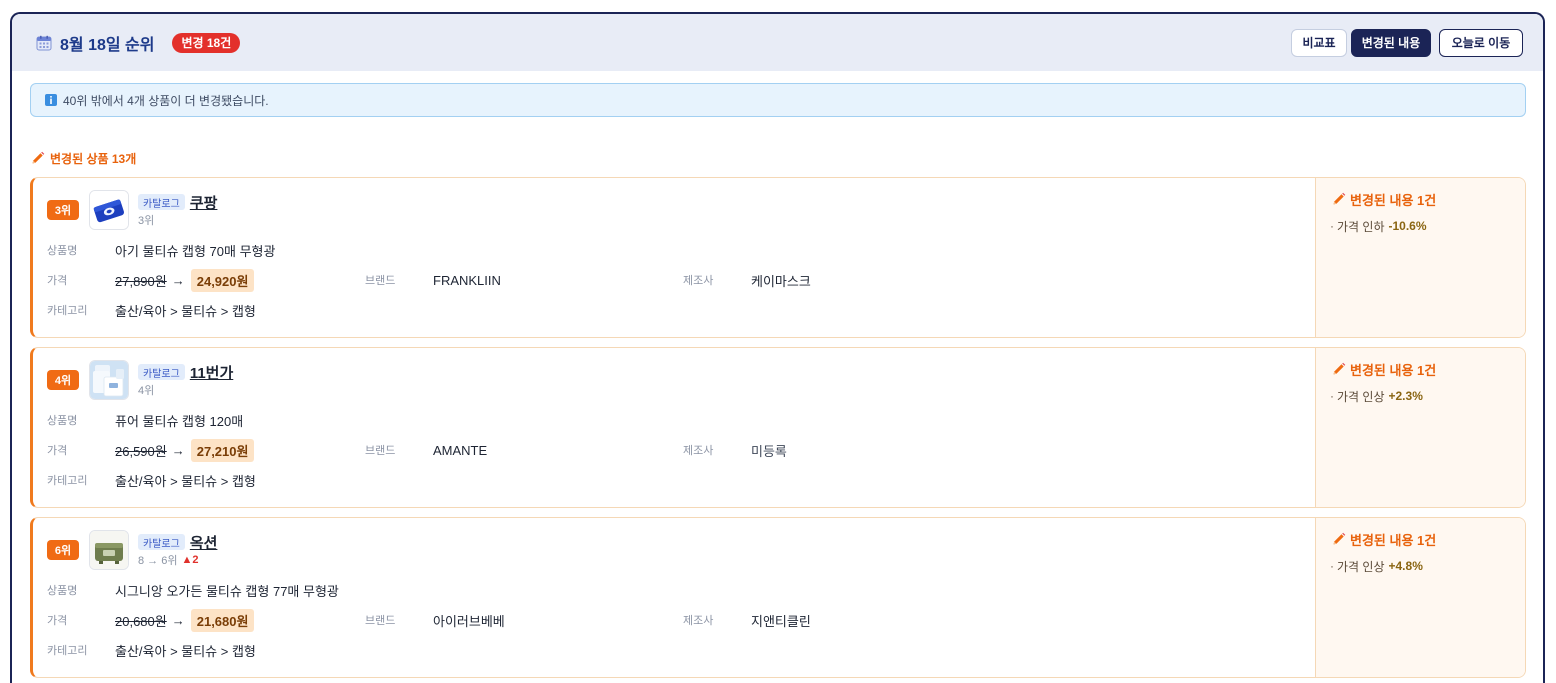 The width and height of the screenshot is (1556, 683). I want to click on field-brand: 브랜드 아이러브베베, so click(524, 620).